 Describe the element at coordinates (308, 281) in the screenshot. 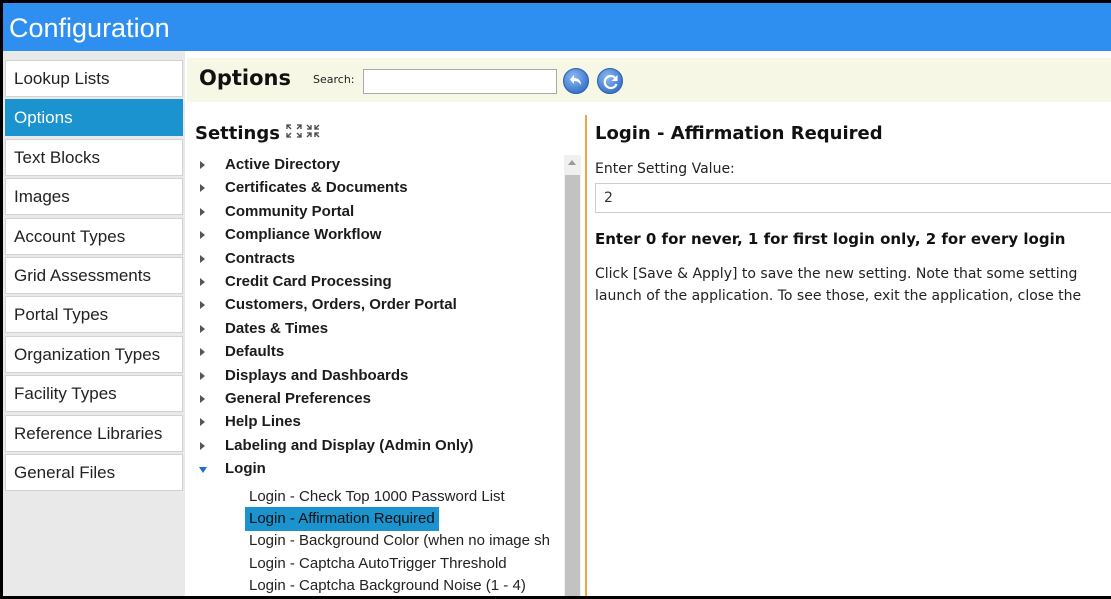

I see `tree-category-label: Credit Card Processing` at that location.